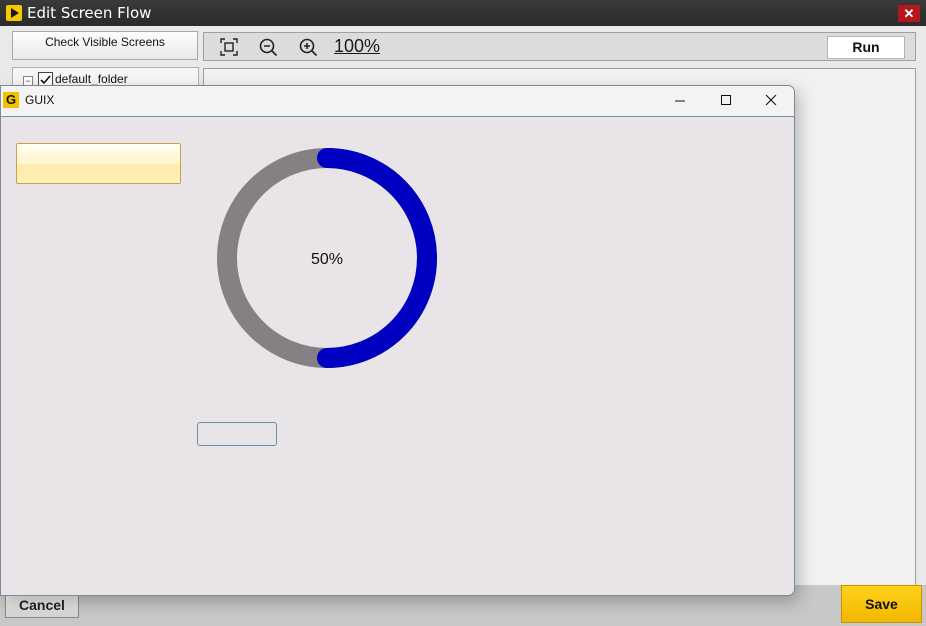 The image size is (926, 626). What do you see at coordinates (559, 46) in the screenshot?
I see `toolbar: 100% Run` at bounding box center [559, 46].